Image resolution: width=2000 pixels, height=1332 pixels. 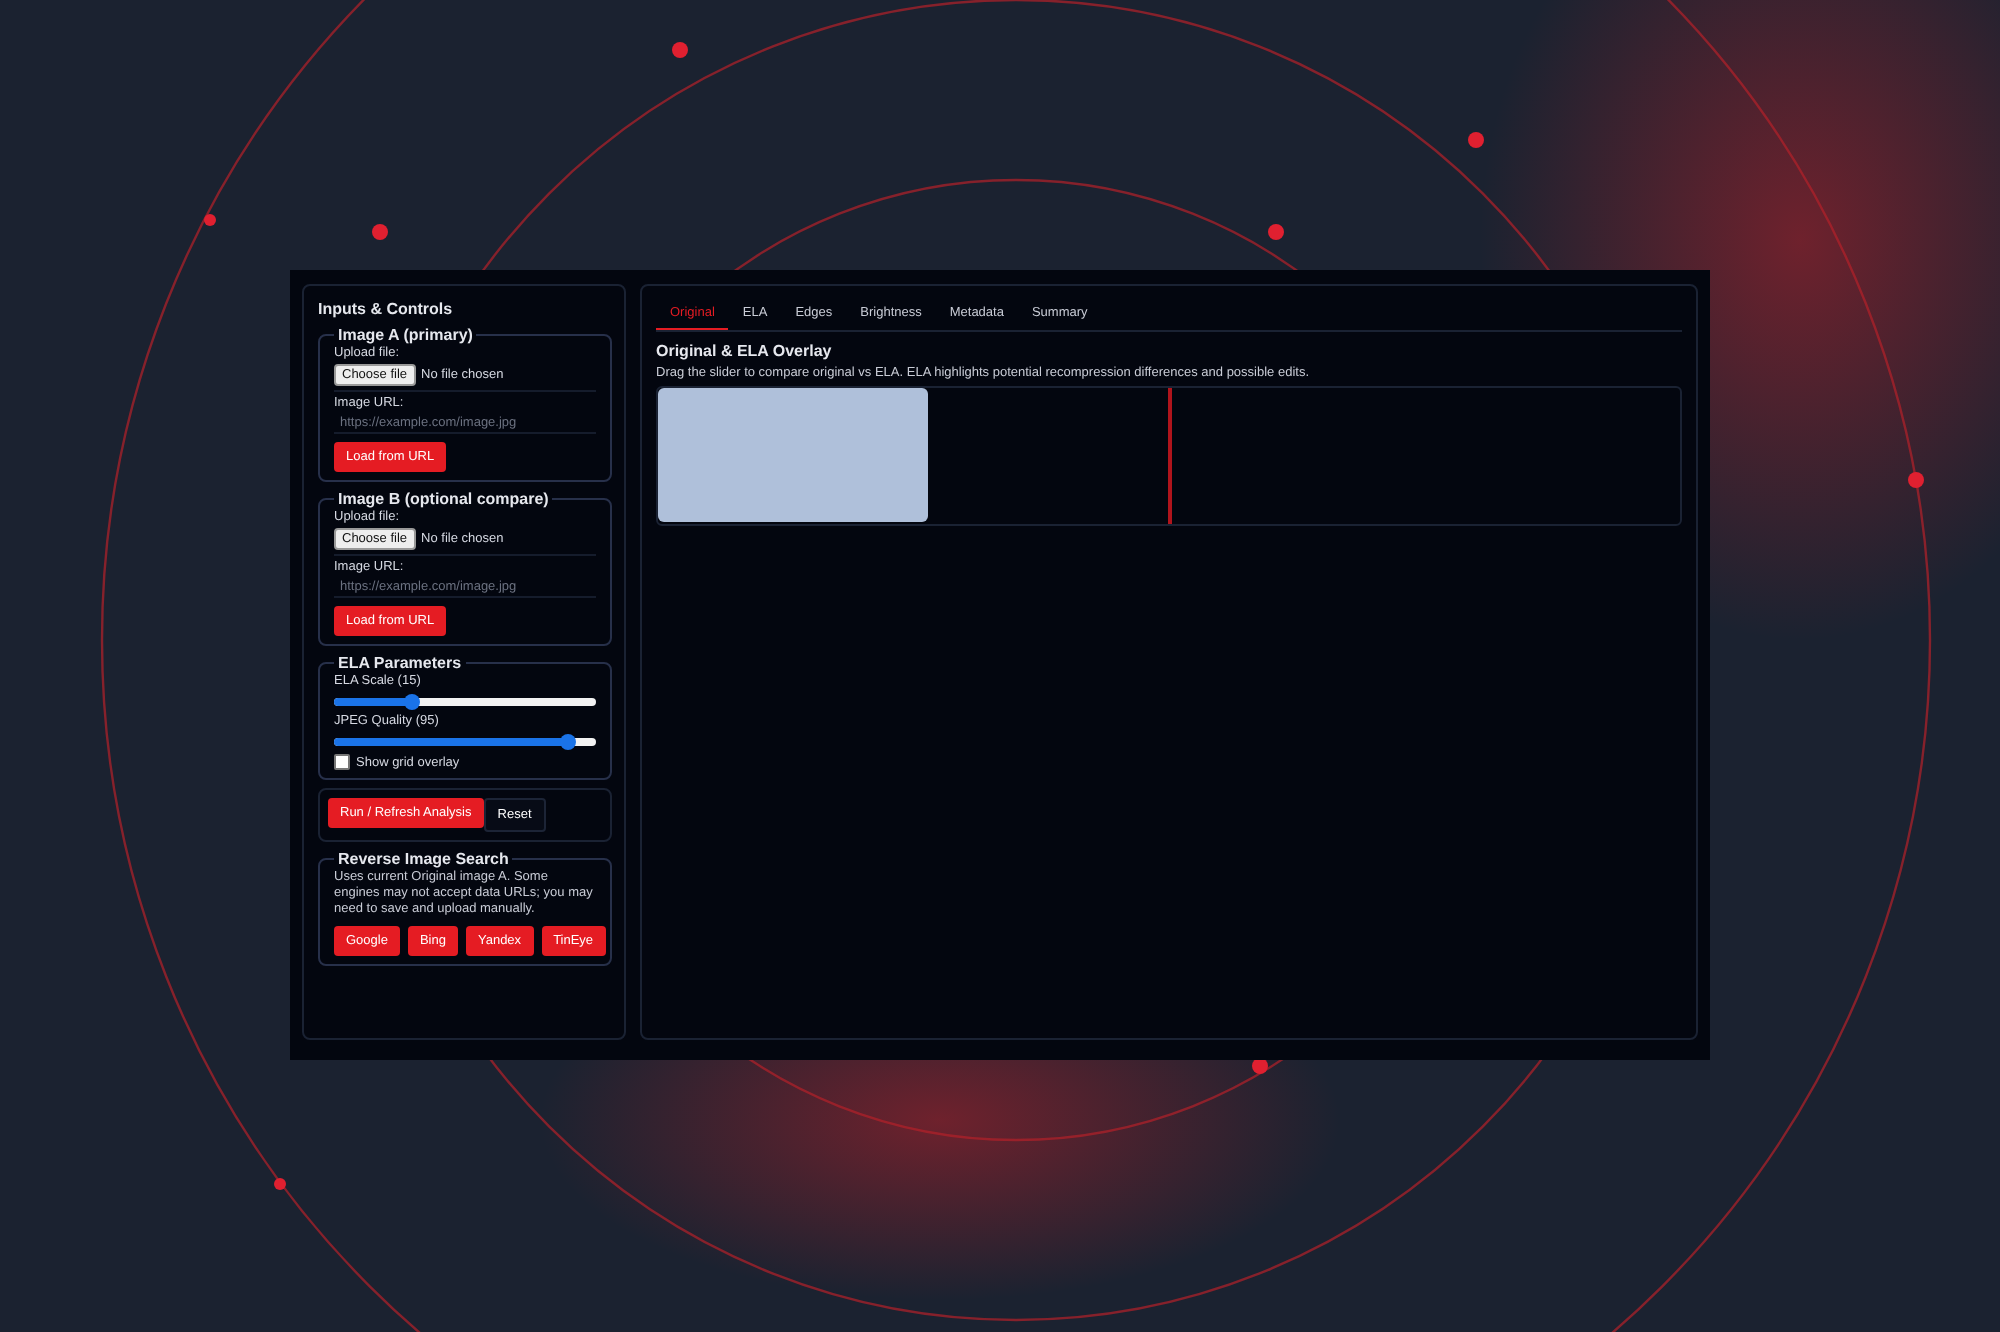 I want to click on group-title: ELA Parameters, so click(x=400, y=663).